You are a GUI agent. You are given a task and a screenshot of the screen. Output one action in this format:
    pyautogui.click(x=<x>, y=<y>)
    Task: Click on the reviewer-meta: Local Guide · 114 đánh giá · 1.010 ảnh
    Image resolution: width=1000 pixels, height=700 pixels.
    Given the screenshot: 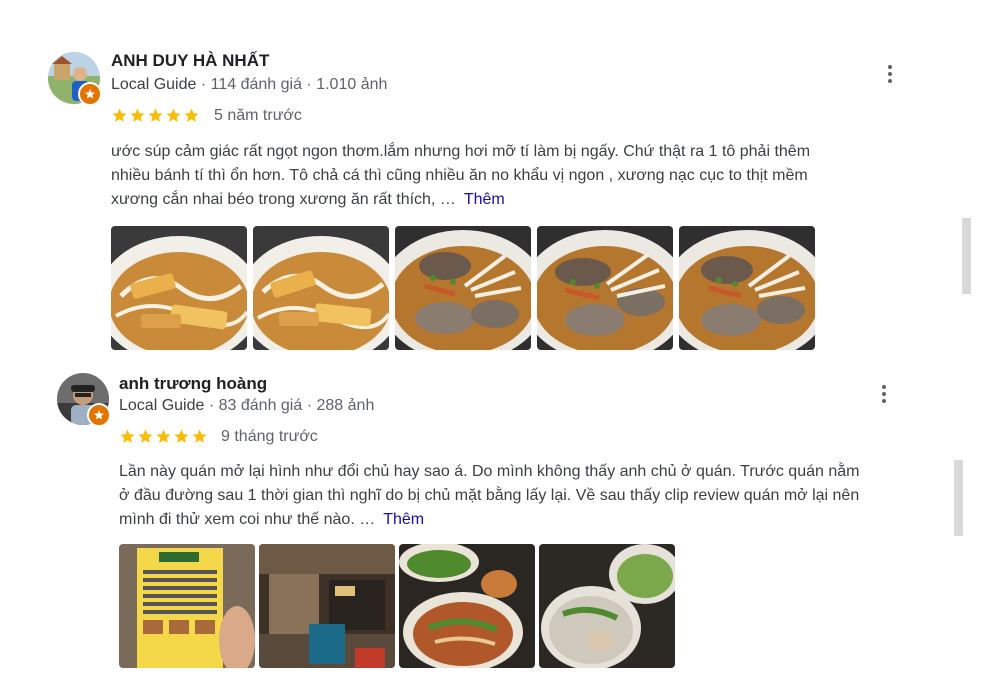 What is the action you would take?
    pyautogui.click(x=249, y=85)
    